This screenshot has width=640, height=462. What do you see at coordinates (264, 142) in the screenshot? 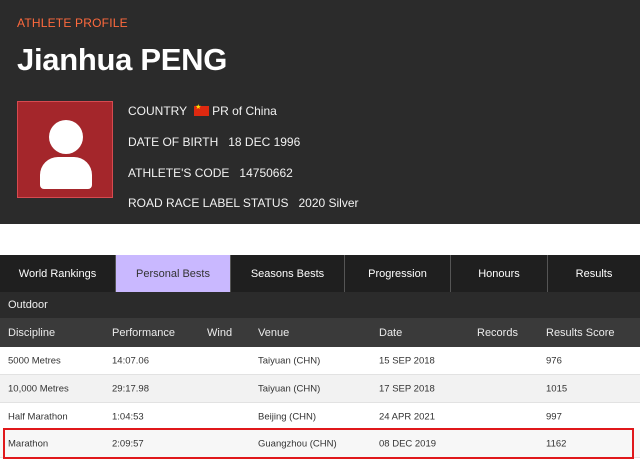
I see `dob-value: 18 DEC 1996` at bounding box center [264, 142].